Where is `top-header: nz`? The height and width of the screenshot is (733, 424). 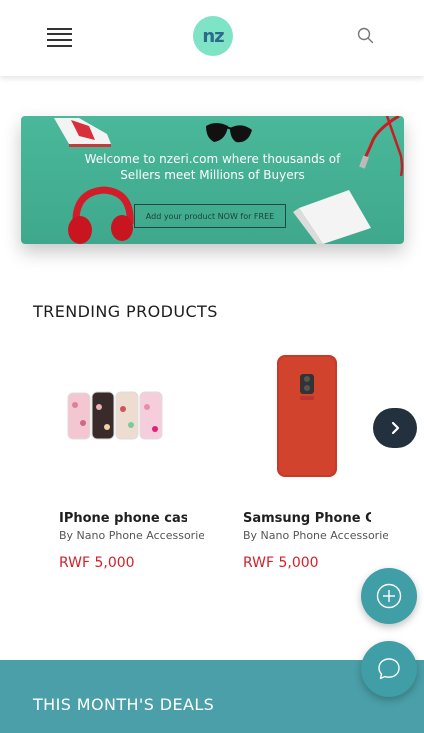 top-header: nz is located at coordinates (212, 38).